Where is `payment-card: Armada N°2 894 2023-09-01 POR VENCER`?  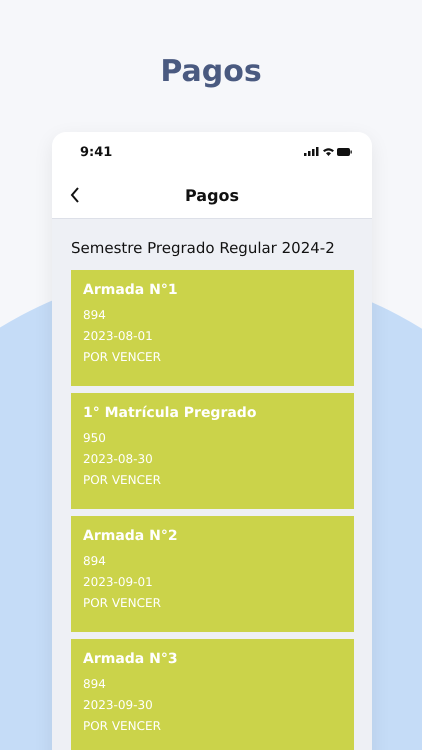
payment-card: Armada N°2 894 2023-09-01 POR VENCER is located at coordinates (212, 574).